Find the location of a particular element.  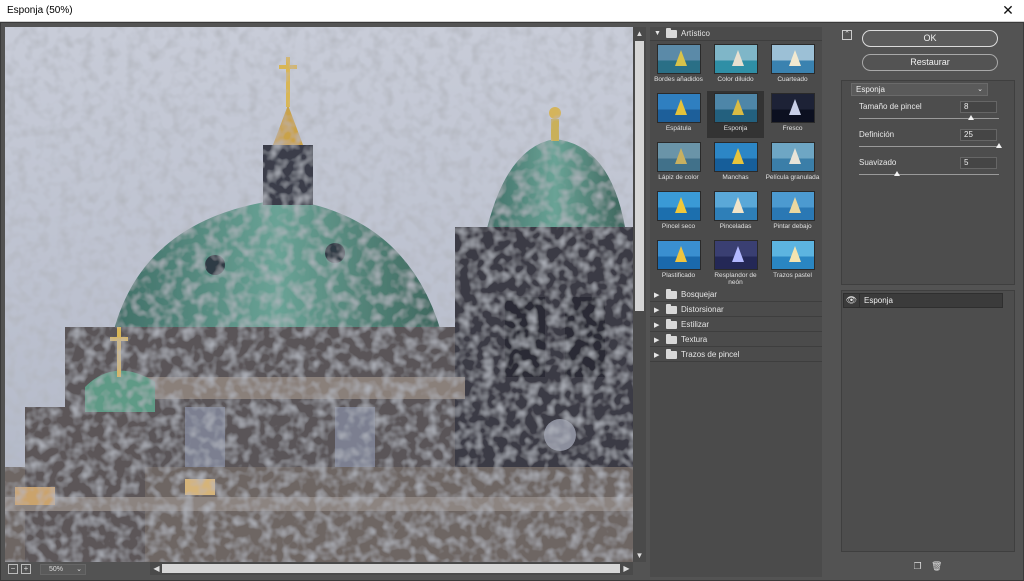

ok-button: OK is located at coordinates (930, 38).